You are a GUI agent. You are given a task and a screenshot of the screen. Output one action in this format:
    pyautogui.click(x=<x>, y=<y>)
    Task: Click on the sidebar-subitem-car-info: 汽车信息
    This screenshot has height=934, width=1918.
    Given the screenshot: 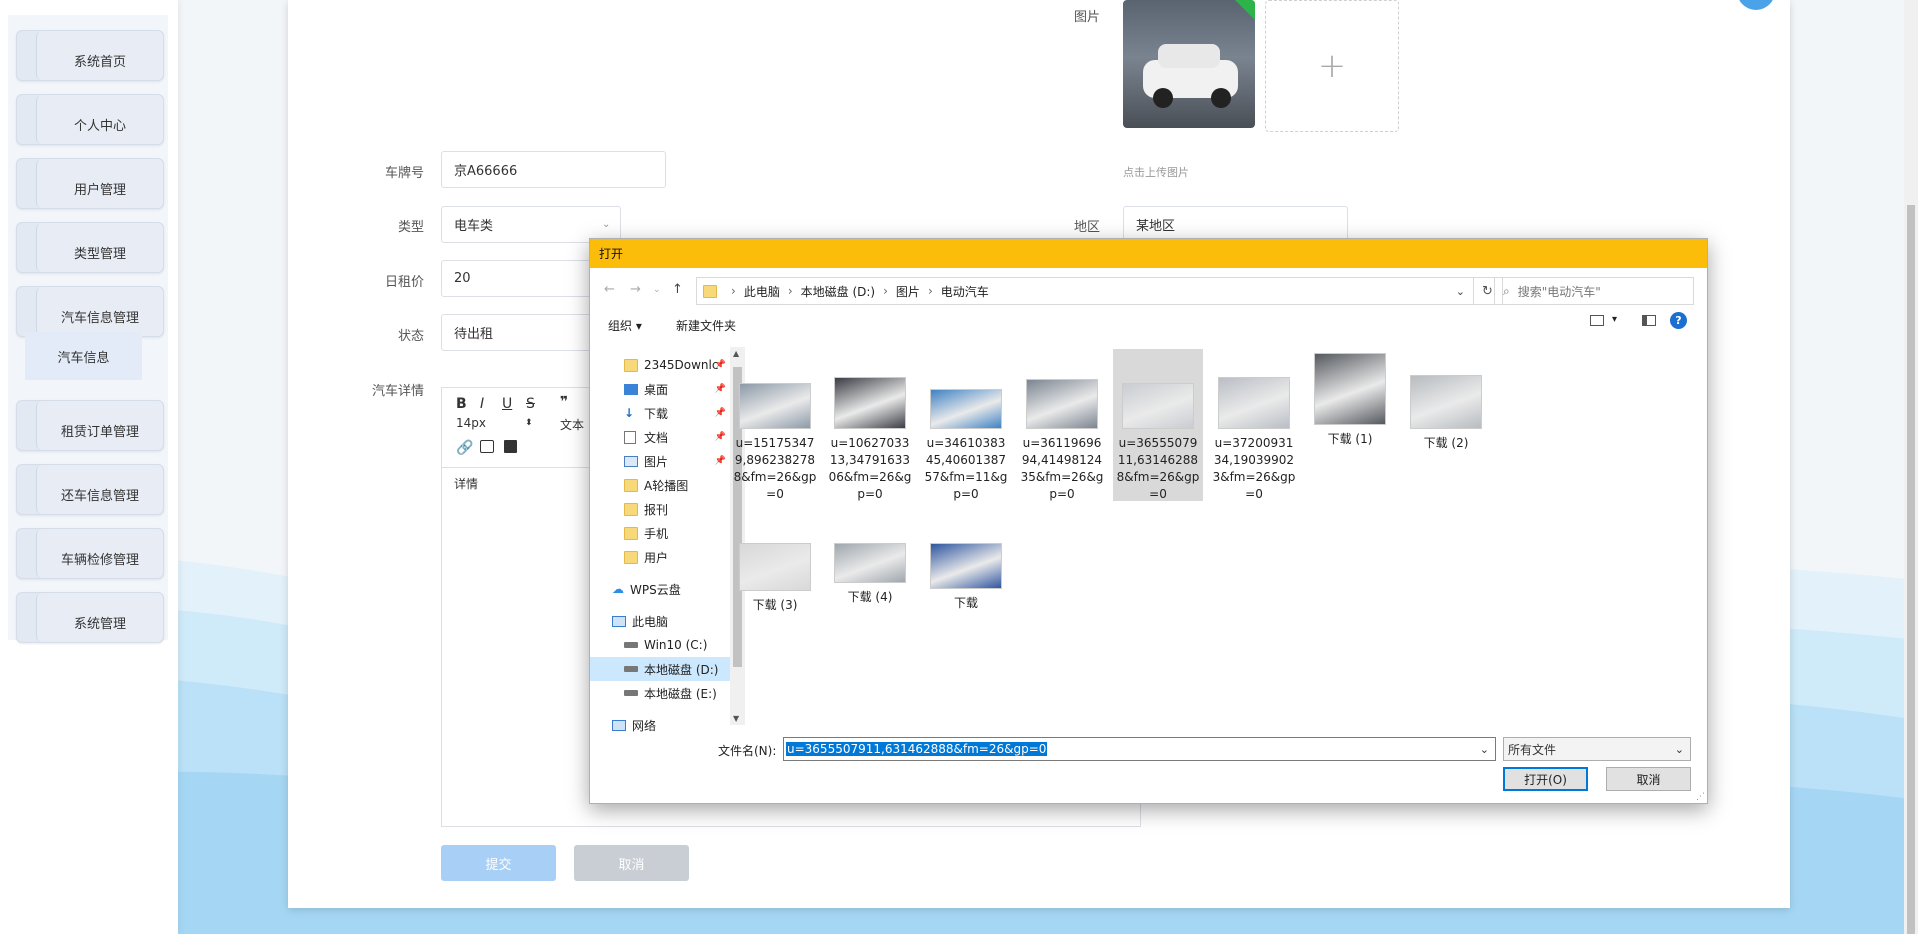 What is the action you would take?
    pyautogui.click(x=83, y=356)
    